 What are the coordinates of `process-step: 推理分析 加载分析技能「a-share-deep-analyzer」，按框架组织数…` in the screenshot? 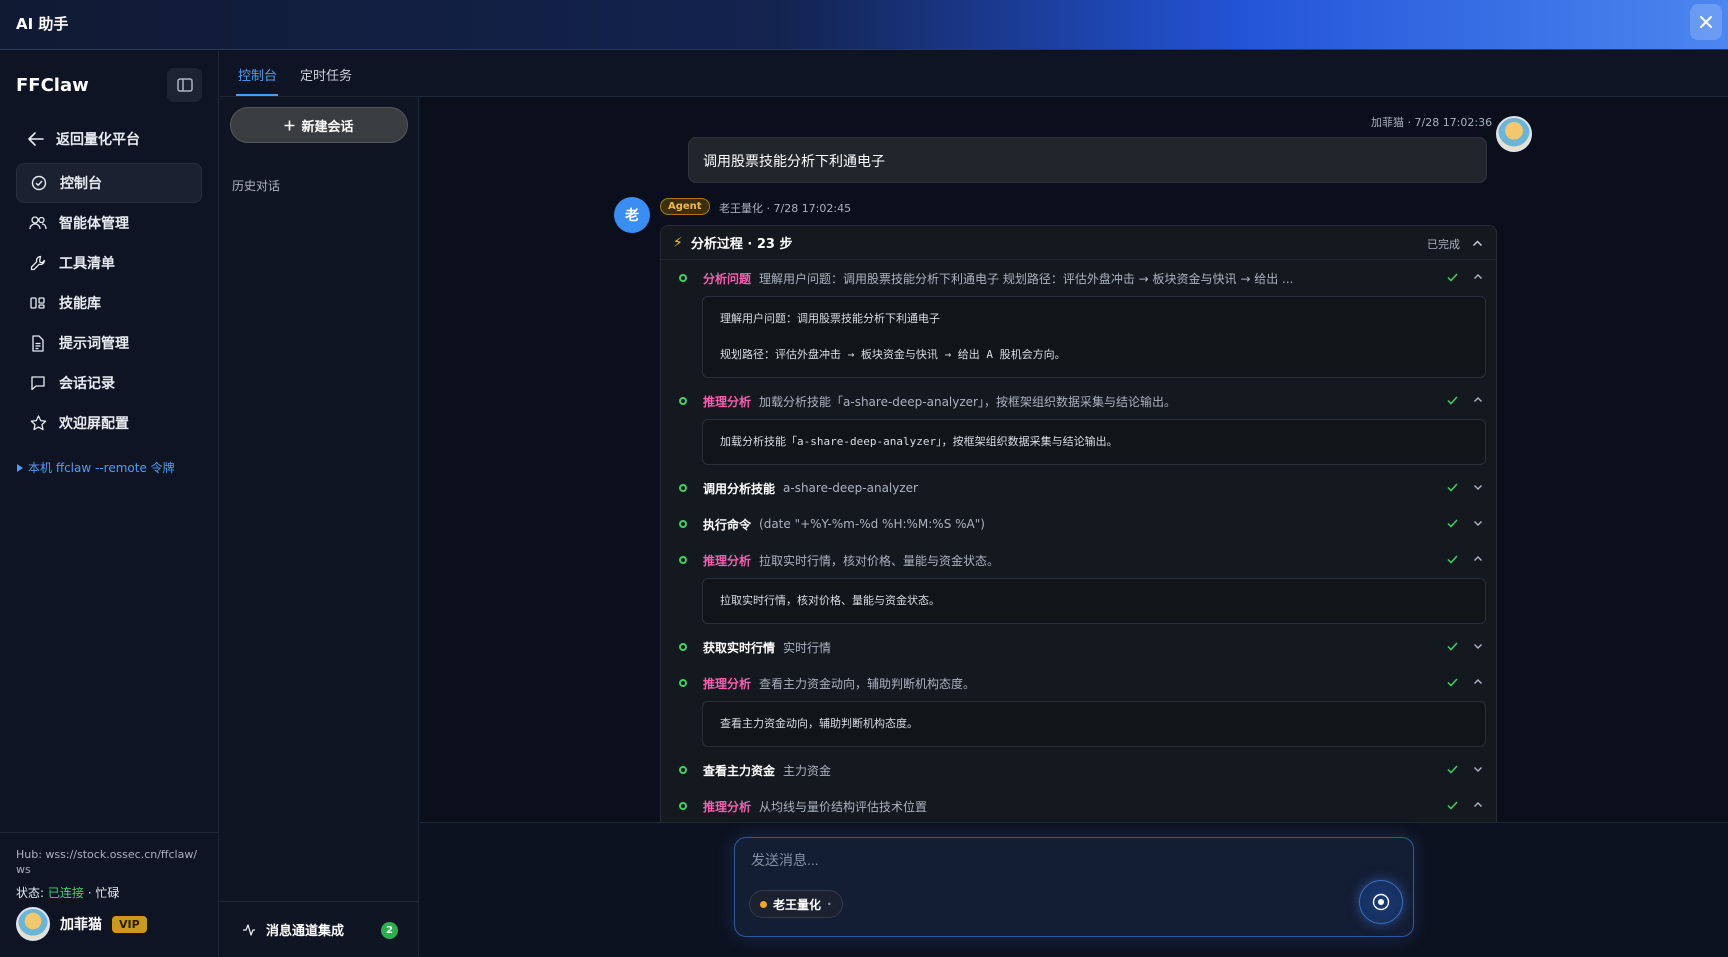 It's located at (1078, 424).